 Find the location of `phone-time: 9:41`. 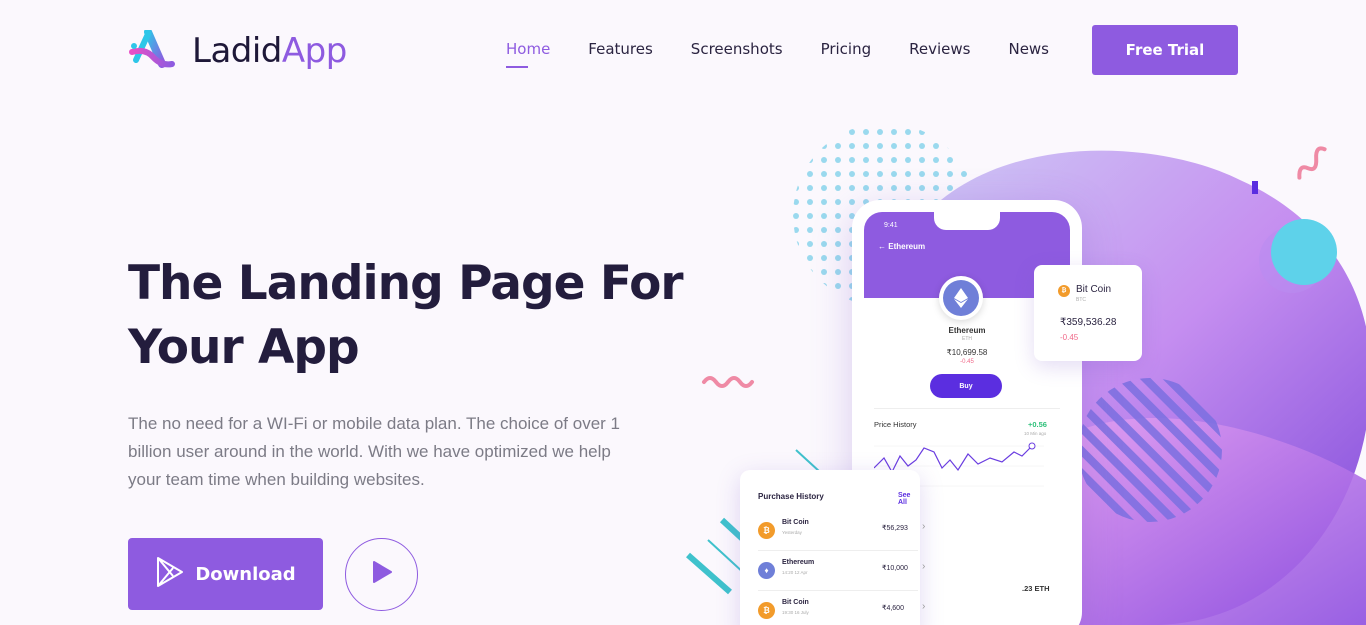

phone-time: 9:41 is located at coordinates (891, 225).